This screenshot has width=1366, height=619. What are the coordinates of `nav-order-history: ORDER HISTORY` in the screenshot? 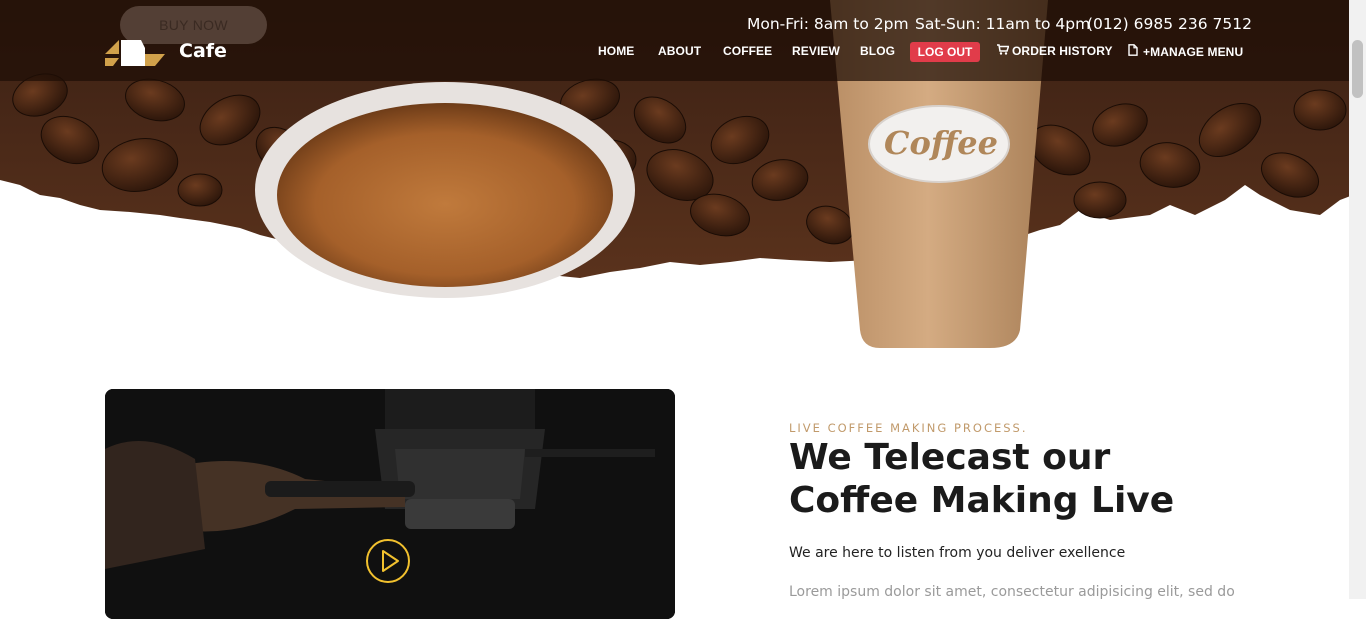 It's located at (1055, 51).